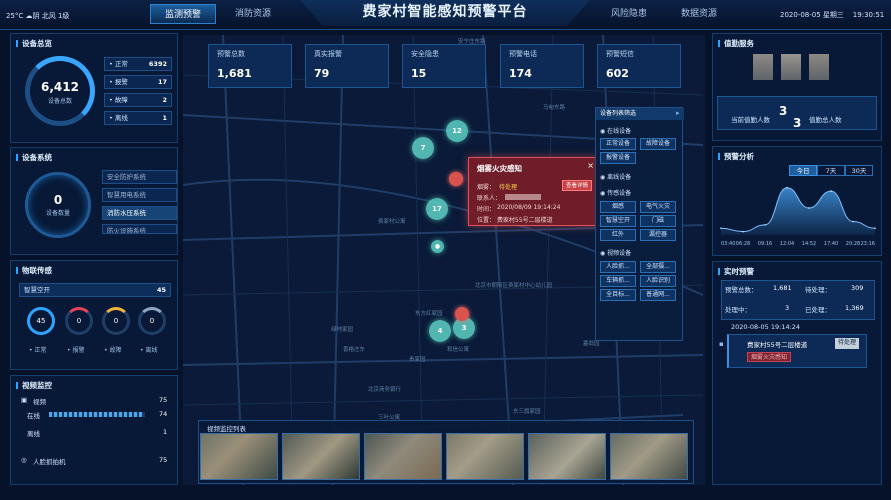  Describe the element at coordinates (38, 350) in the screenshot. I see `legend-normal: • 正常` at that location.